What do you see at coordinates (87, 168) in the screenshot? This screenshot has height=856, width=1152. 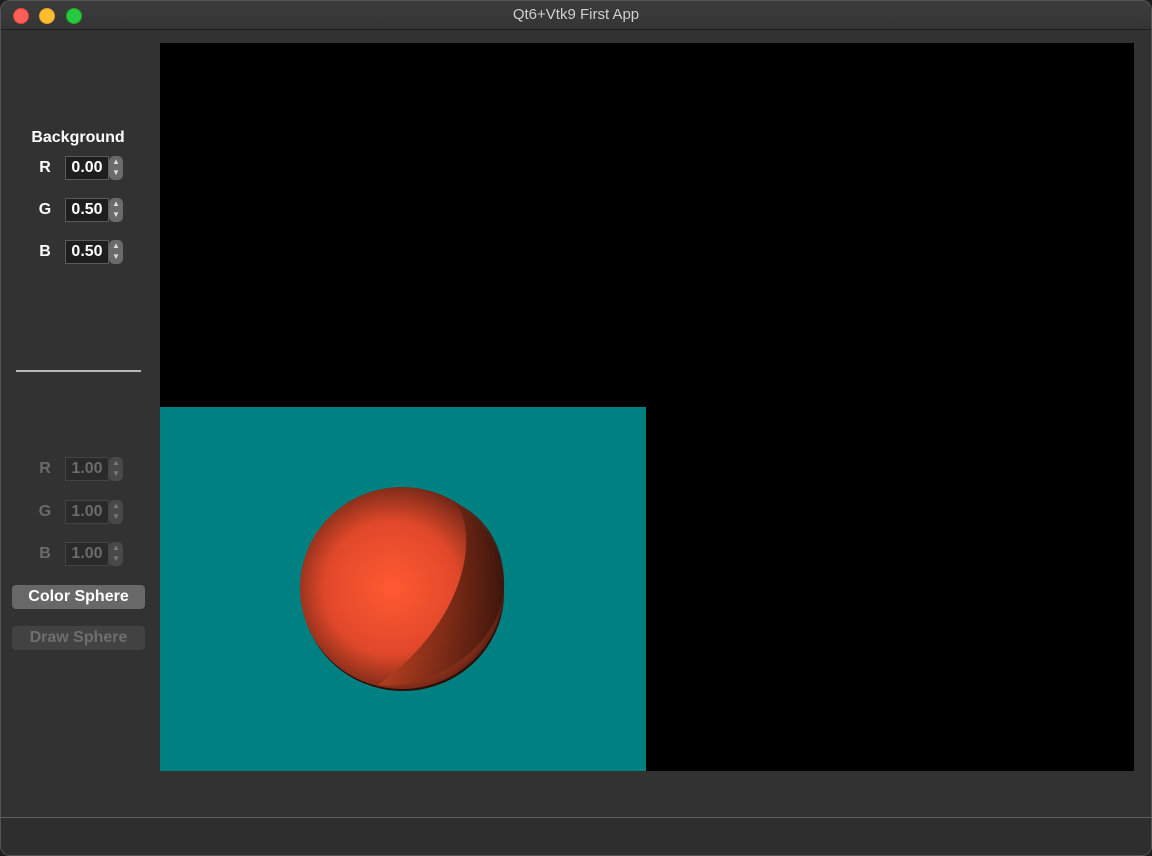 I see `background-r-field: 0.00` at bounding box center [87, 168].